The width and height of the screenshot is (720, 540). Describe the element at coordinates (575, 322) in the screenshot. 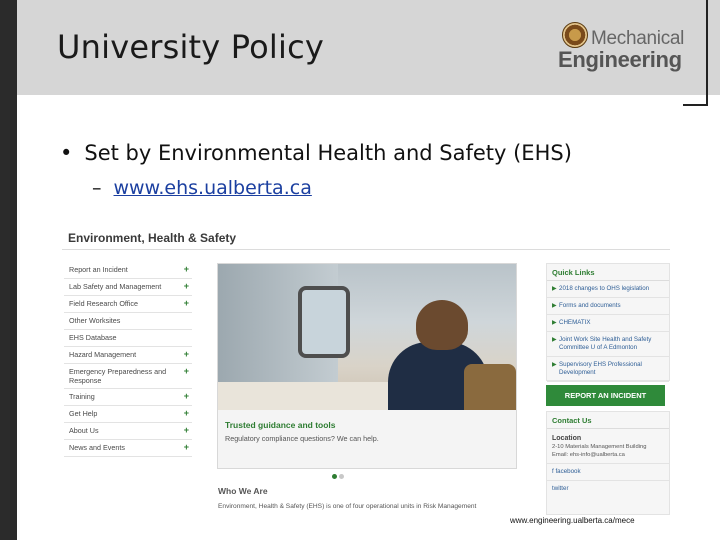

I see `quick-link-label: CHEMATIX` at that location.